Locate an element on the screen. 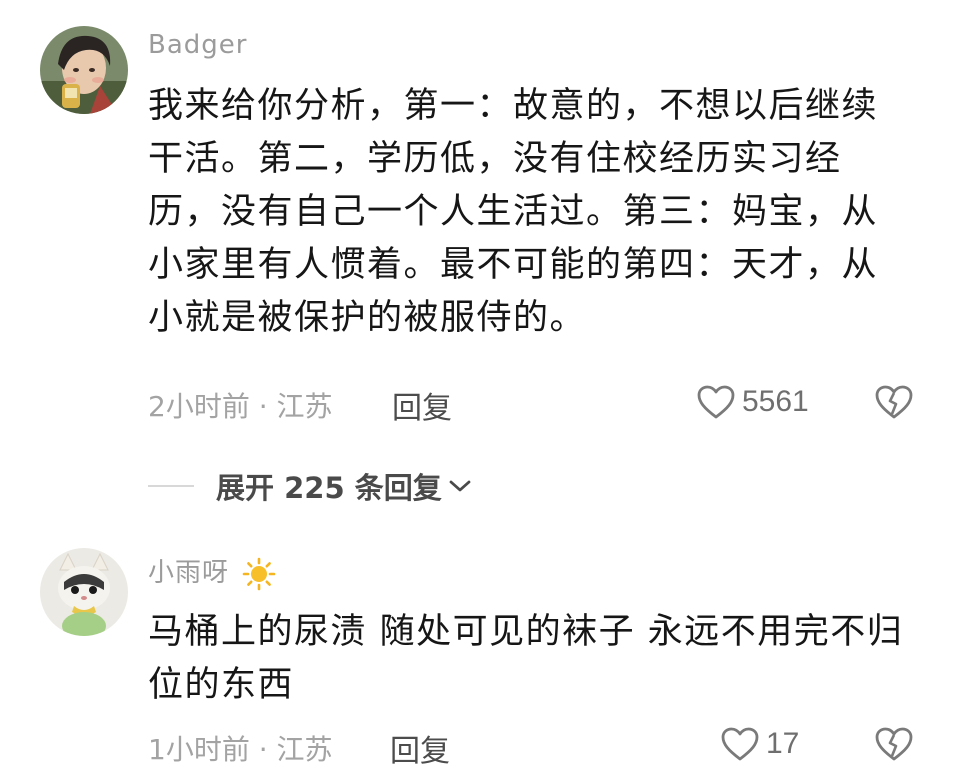 Image resolution: width=954 pixels, height=770 pixels. expand-replies-row: 展开 225 条回复 is located at coordinates (310, 486).